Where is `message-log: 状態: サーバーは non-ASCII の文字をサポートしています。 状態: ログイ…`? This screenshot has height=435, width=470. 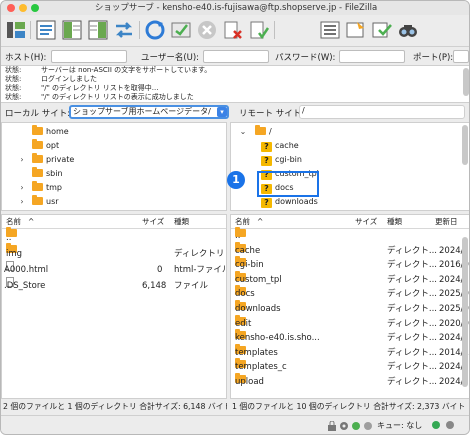
message-log: 状態: サーバーは non-ASCII の文字をサポートしています。 状態: ログイ… is located at coordinates (235, 84).